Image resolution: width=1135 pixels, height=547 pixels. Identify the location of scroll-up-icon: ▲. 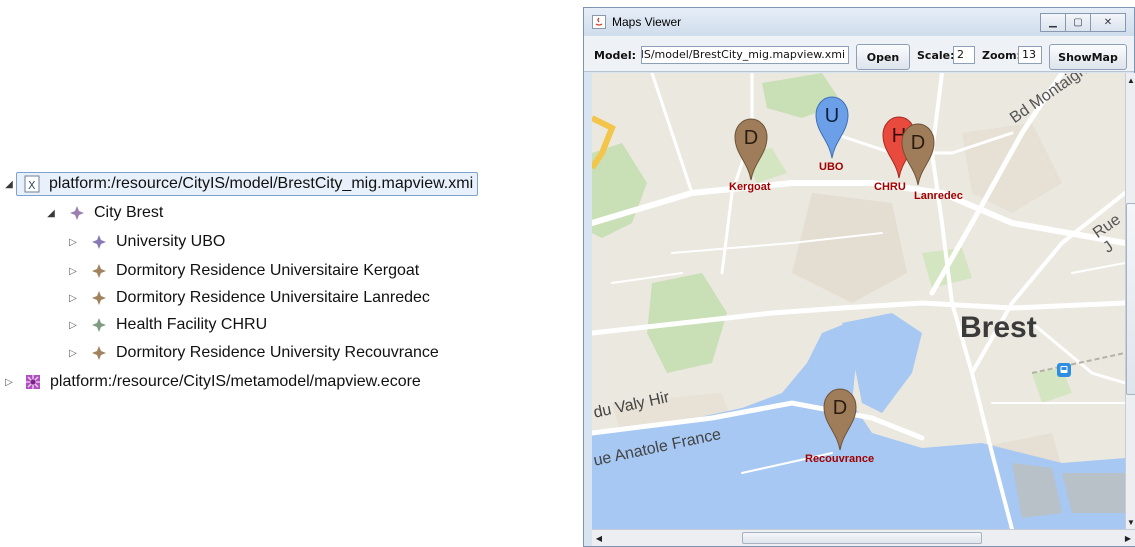
(1130, 80).